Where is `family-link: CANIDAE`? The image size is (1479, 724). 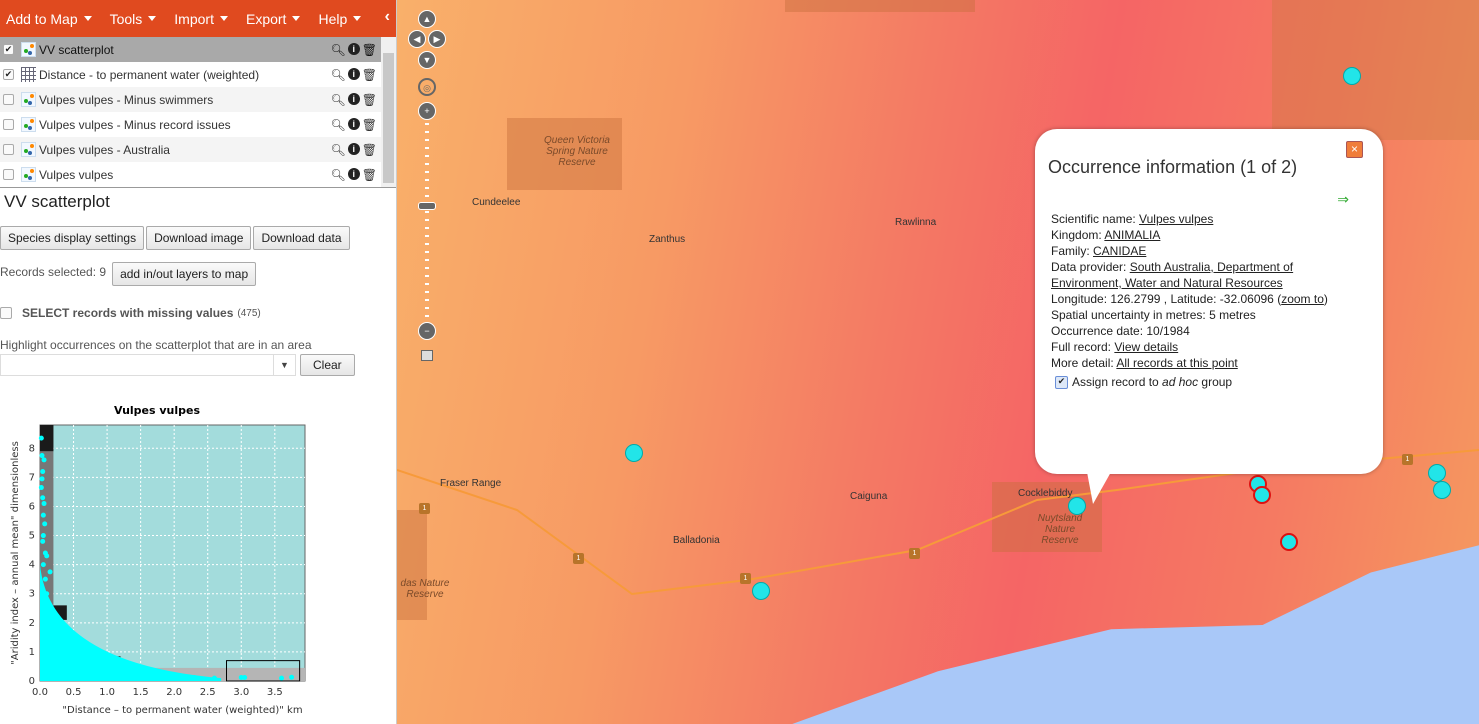
family-link: CANIDAE is located at coordinates (1119, 251).